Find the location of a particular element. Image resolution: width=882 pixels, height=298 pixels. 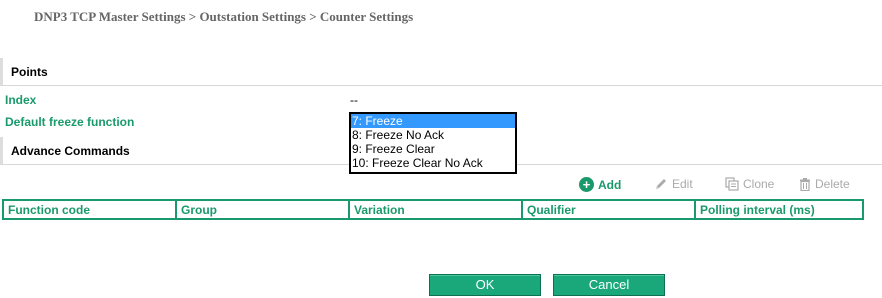

delete-icon is located at coordinates (805, 184).